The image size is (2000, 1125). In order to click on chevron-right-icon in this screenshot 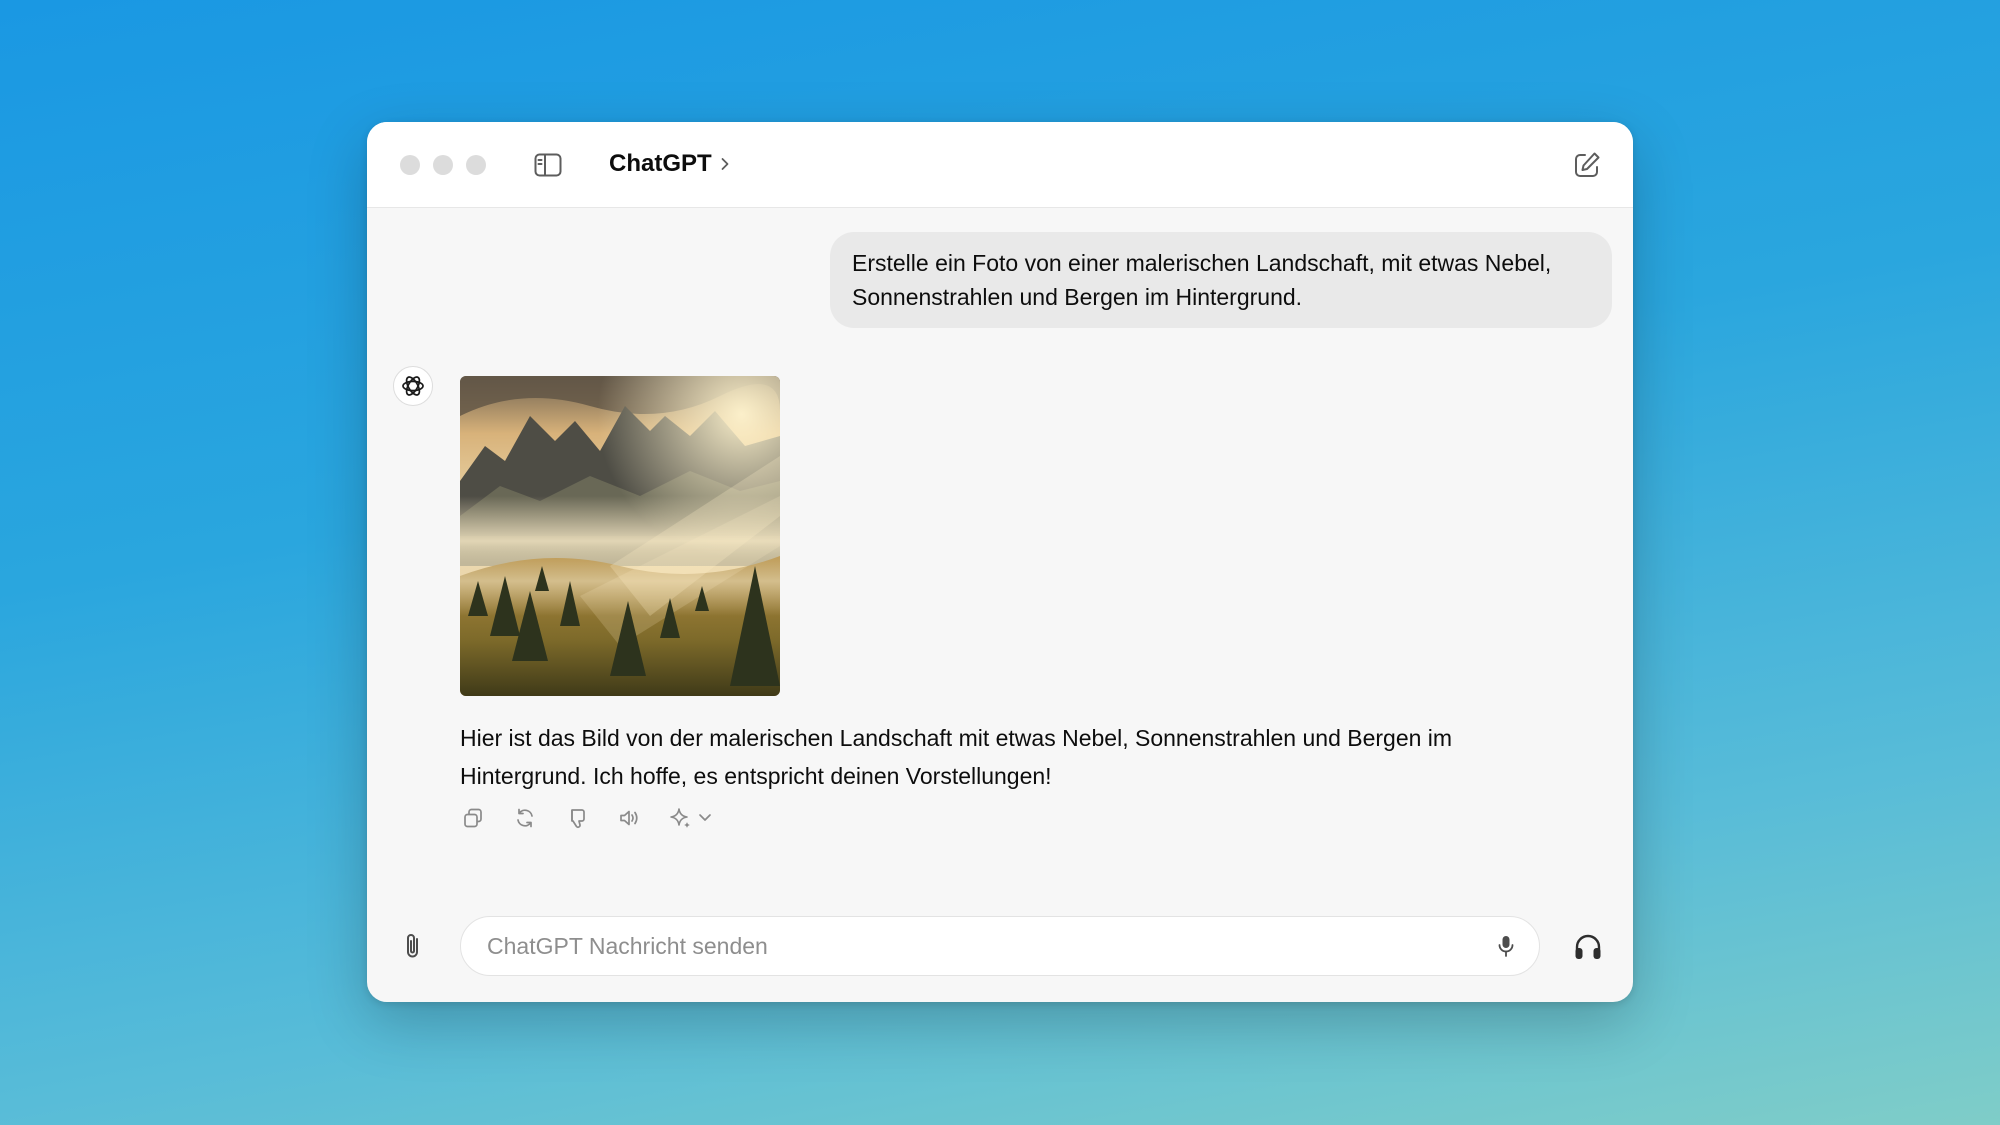, I will do `click(725, 164)`.